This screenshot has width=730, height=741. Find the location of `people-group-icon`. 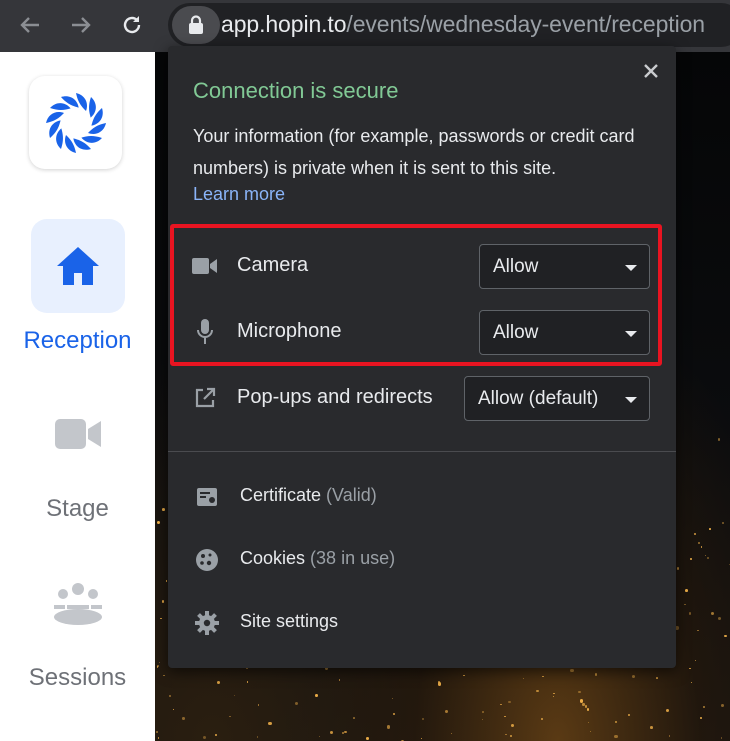

people-group-icon is located at coordinates (77, 604).